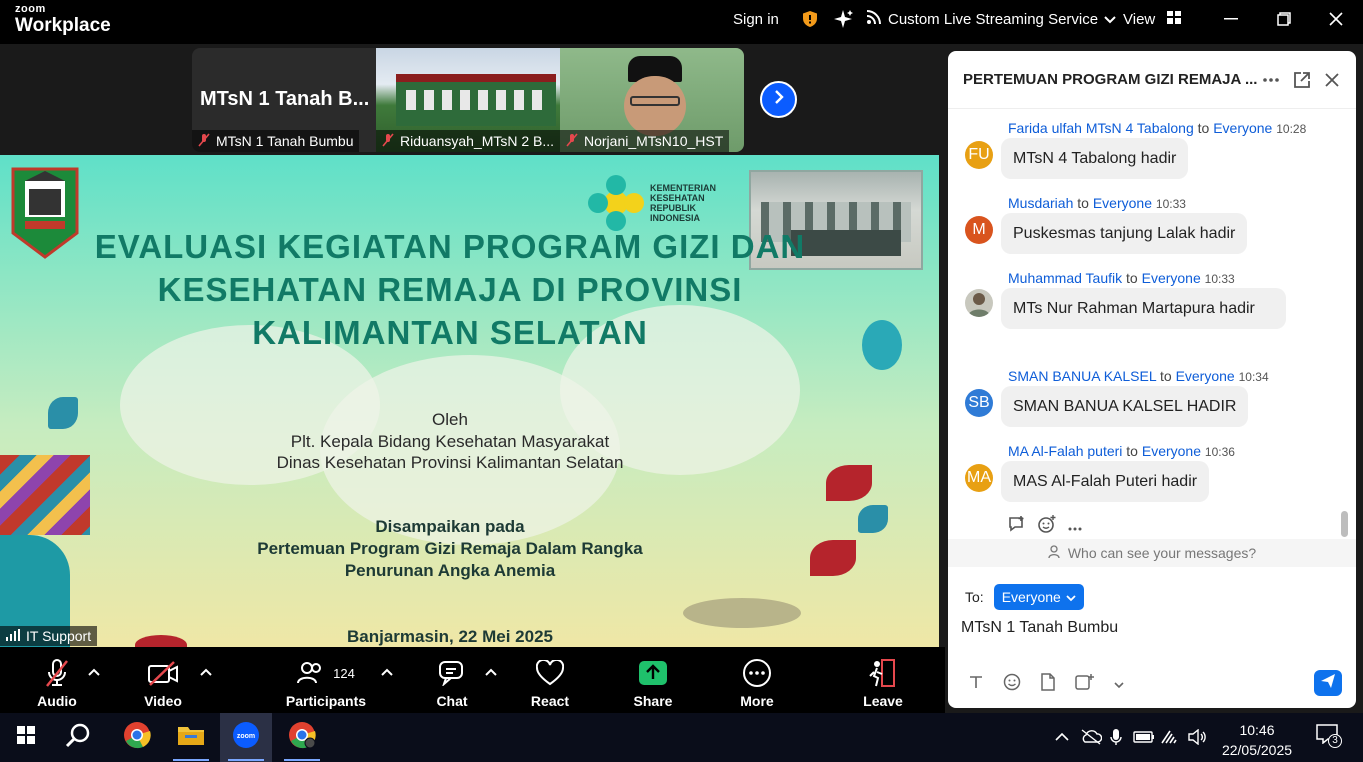 The height and width of the screenshot is (762, 1363). Describe the element at coordinates (742, 613) in the screenshot. I see `shadow-decoration` at that location.